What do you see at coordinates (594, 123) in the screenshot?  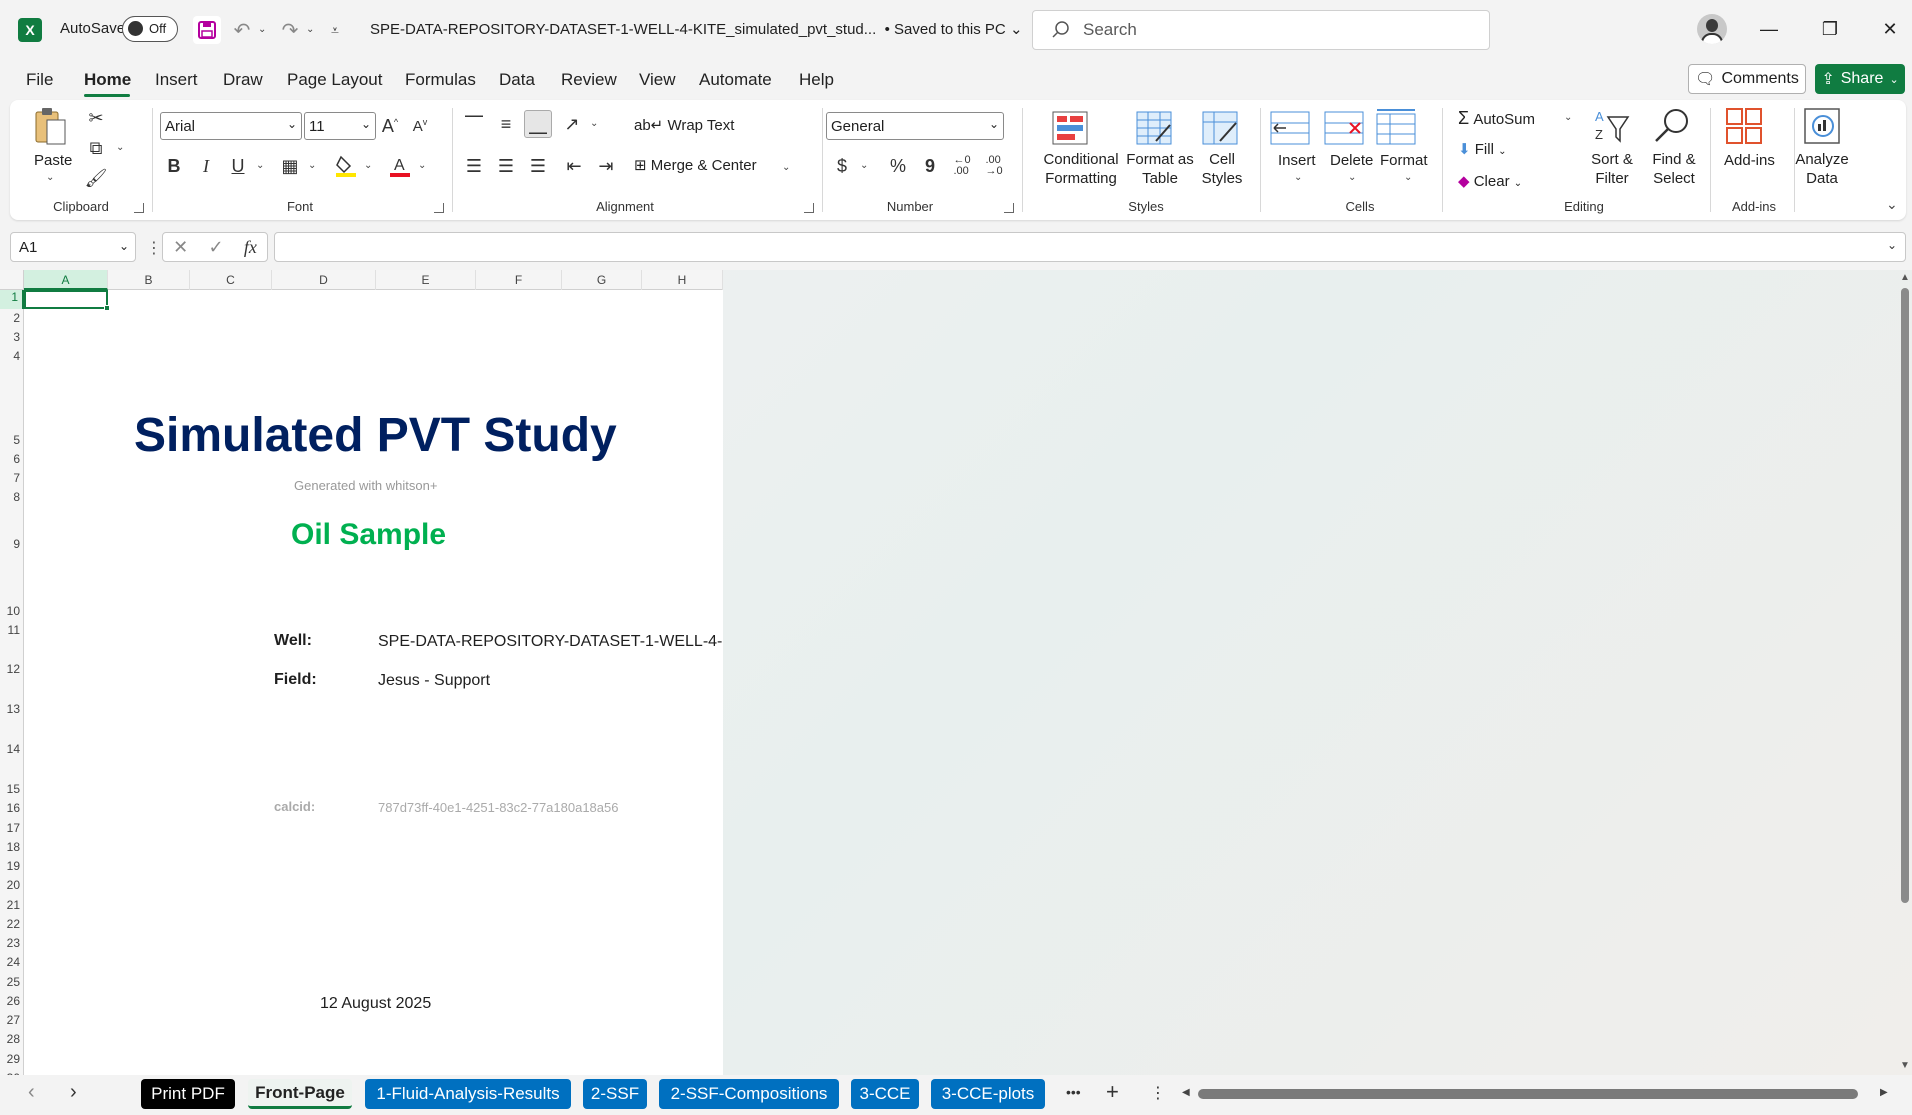 I see `orientation-dropdown-icon: ⌄` at bounding box center [594, 123].